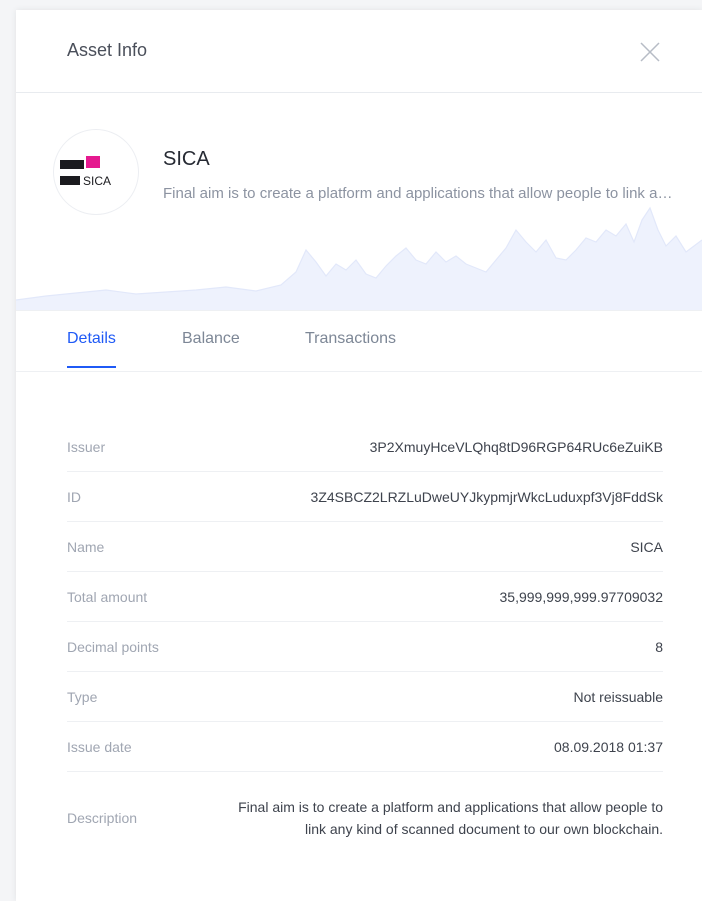 This screenshot has height=901, width=702. Describe the element at coordinates (646, 546) in the screenshot. I see `name-value: SICA` at that location.